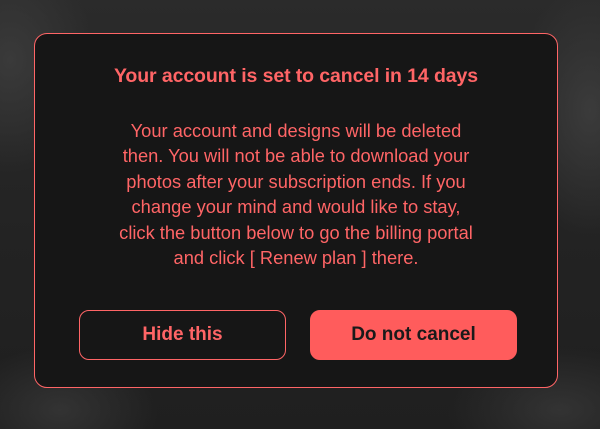 The width and height of the screenshot is (600, 429). Describe the element at coordinates (413, 335) in the screenshot. I see `do-not-cancel-button: Do not cancel` at that location.